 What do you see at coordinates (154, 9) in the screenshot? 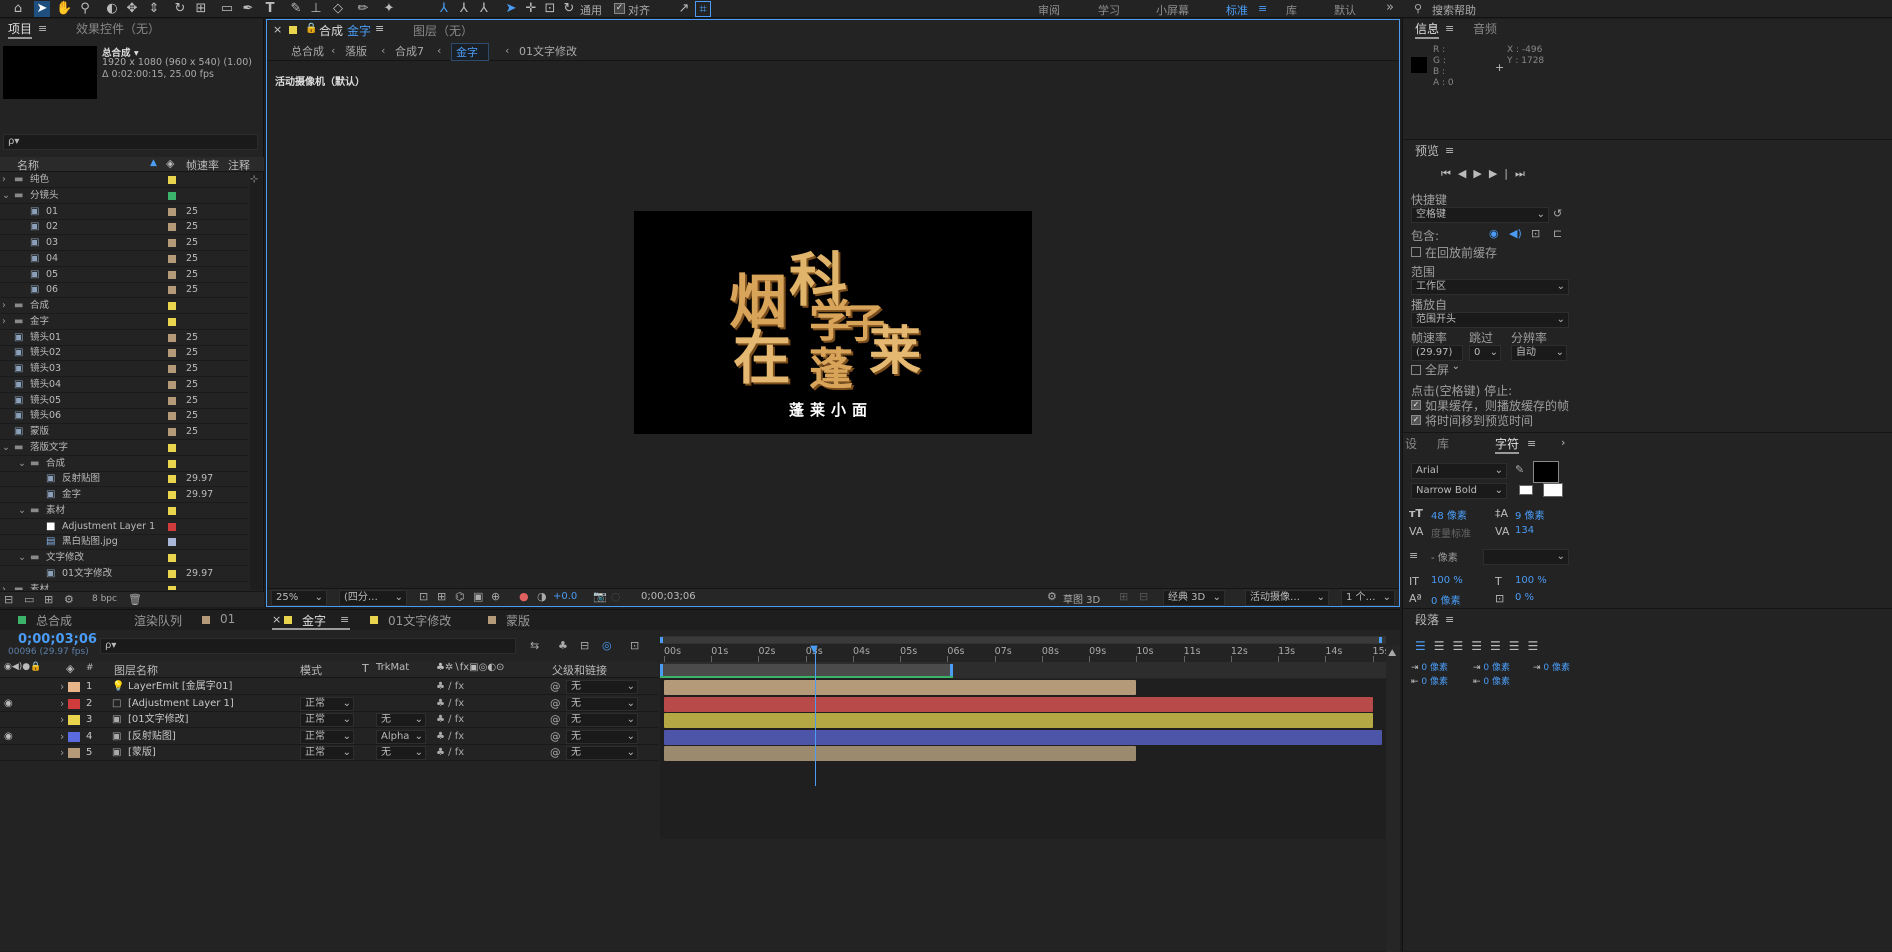
I see `dolly-tool-icon: ⇕` at bounding box center [154, 9].